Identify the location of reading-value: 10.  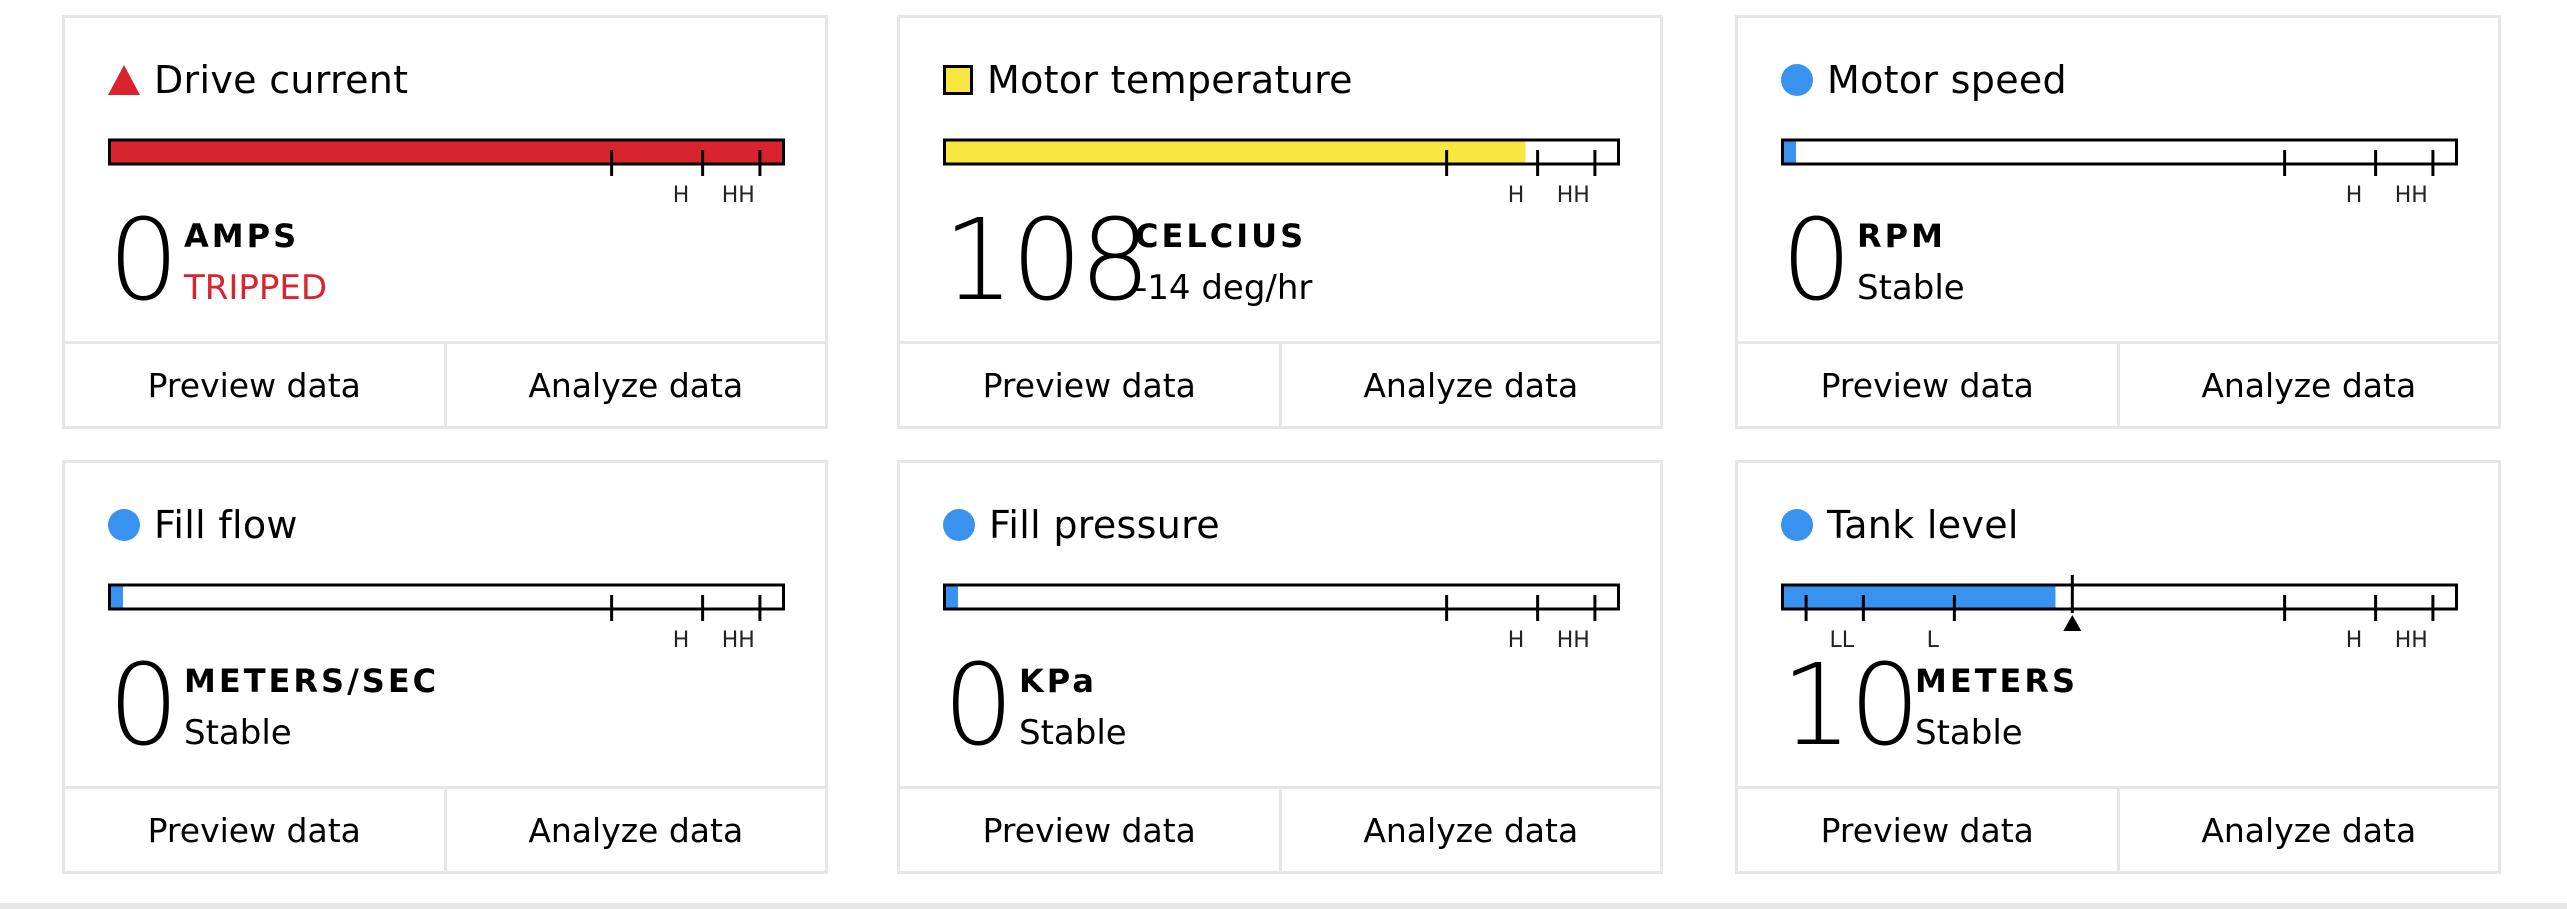
(1851, 706).